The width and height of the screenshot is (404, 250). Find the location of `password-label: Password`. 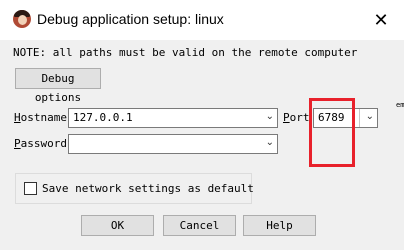

password-label: Password is located at coordinates (40, 143).